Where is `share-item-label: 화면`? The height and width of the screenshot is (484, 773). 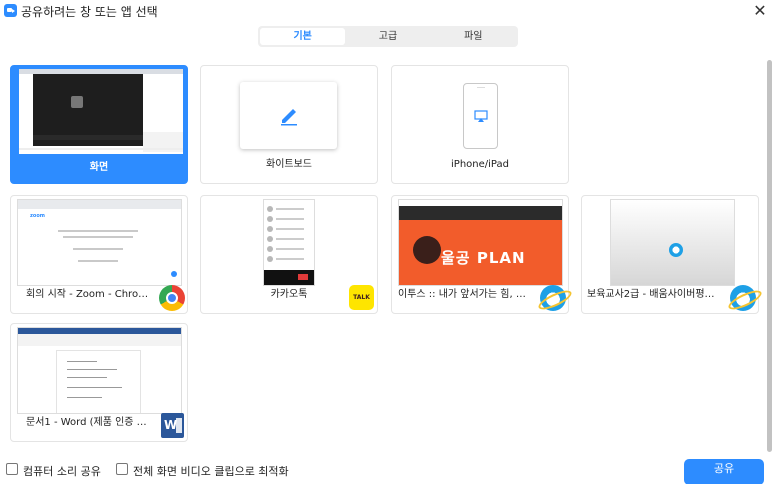 share-item-label: 화면 is located at coordinates (99, 167).